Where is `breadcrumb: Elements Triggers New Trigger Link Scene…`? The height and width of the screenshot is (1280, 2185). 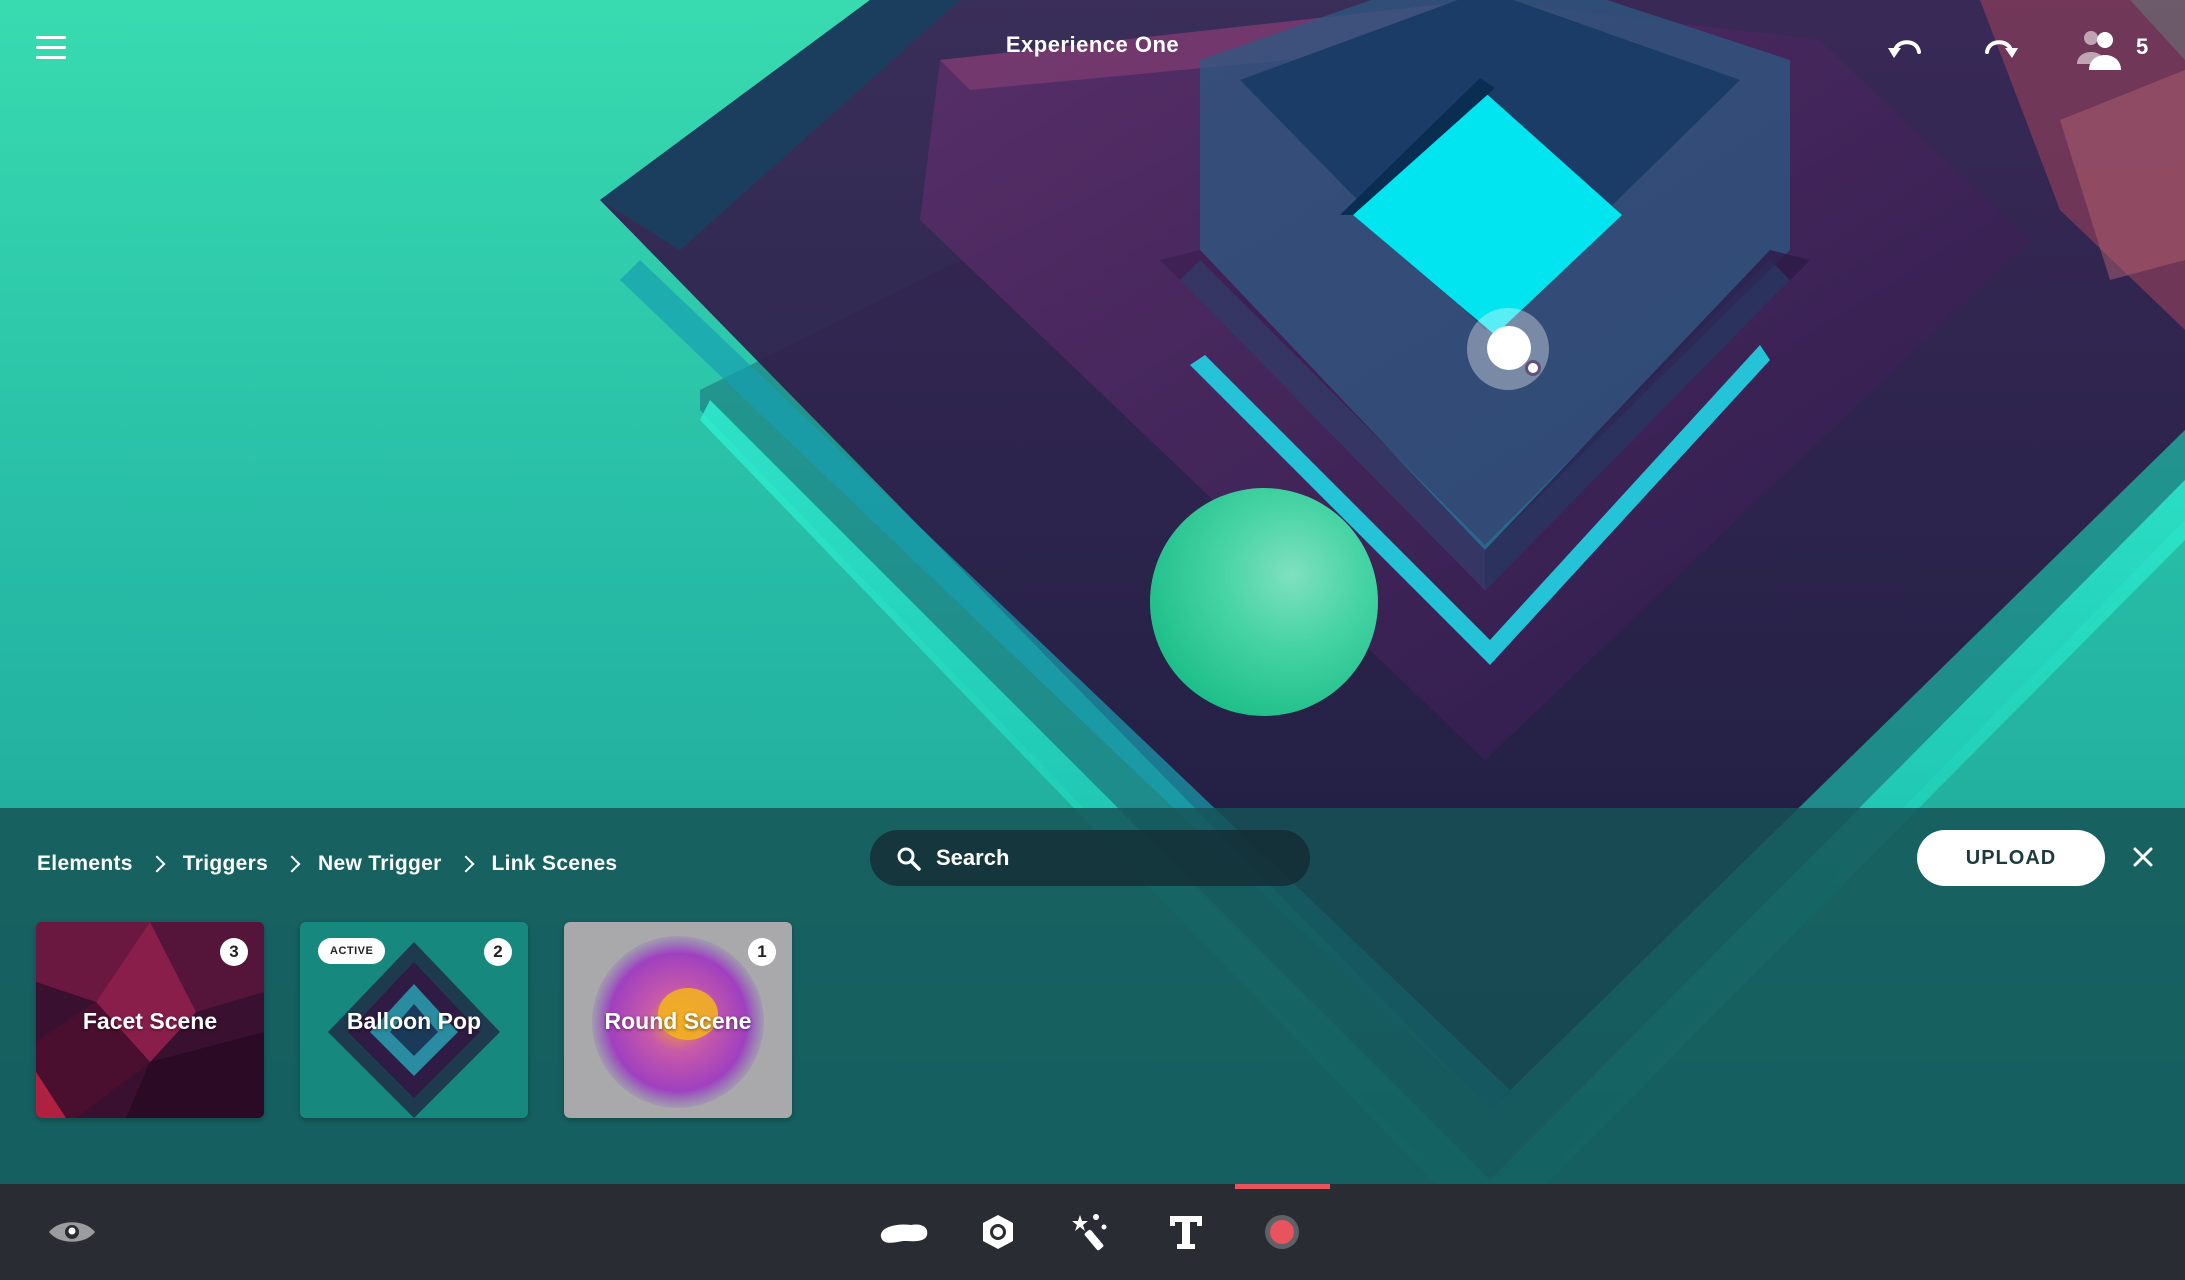
breadcrumb: Elements Triggers New Trigger Link Scene… is located at coordinates (327, 864).